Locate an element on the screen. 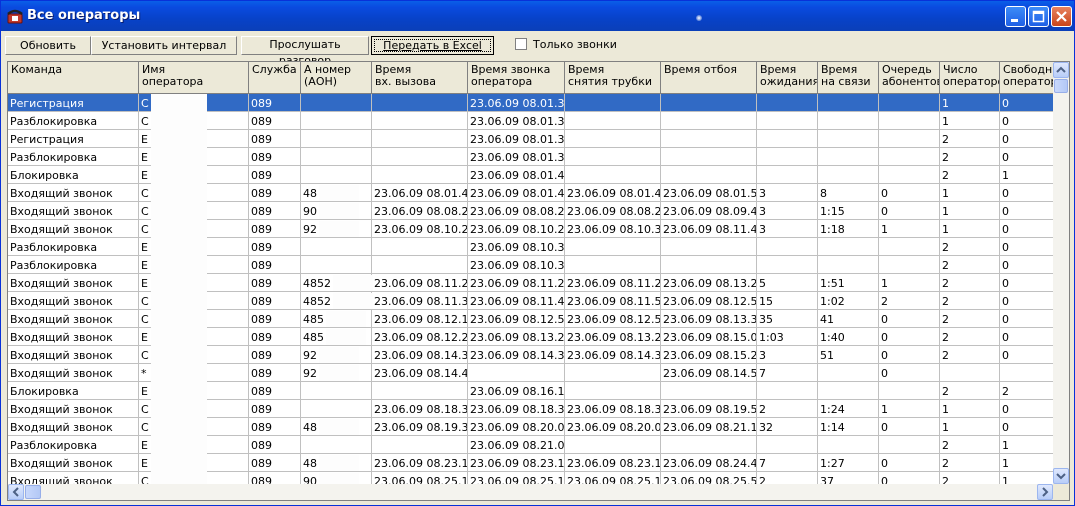 The height and width of the screenshot is (506, 1075). cell-incoming-time: 23.06.09 08.11.36 is located at coordinates (420, 301).